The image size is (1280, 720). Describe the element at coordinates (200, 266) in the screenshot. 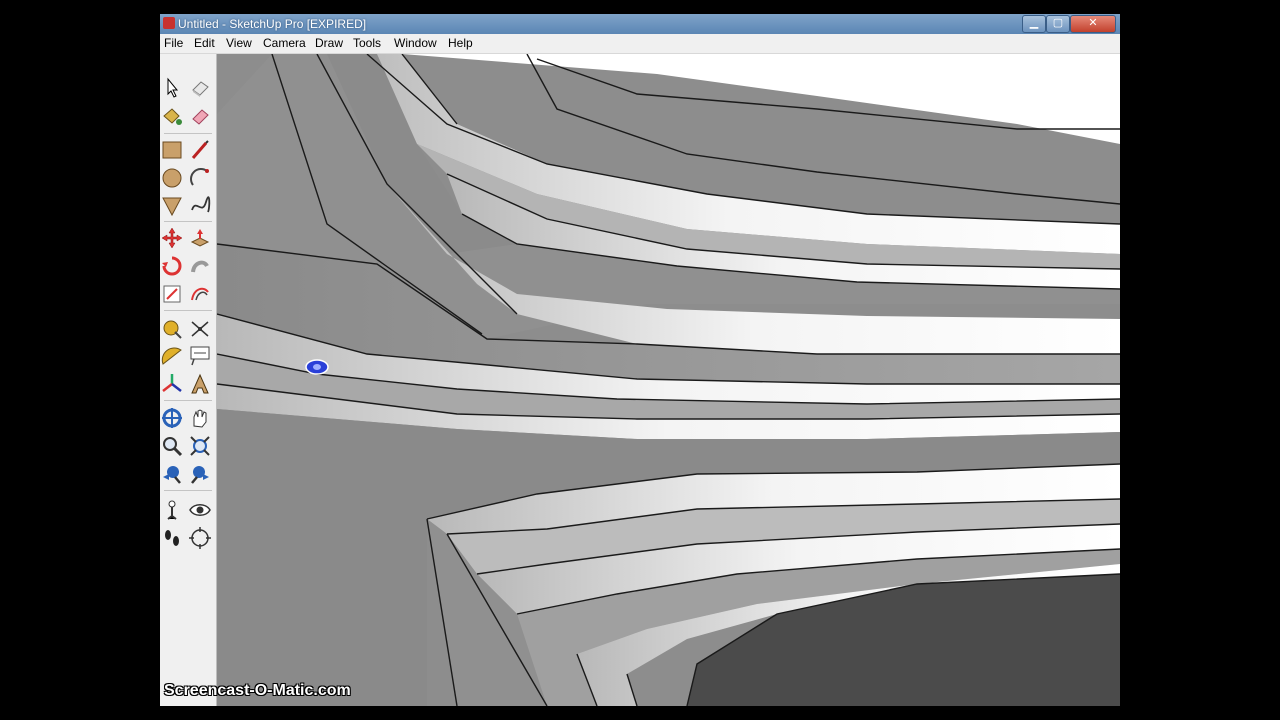

I see `follow-me-icon` at that location.